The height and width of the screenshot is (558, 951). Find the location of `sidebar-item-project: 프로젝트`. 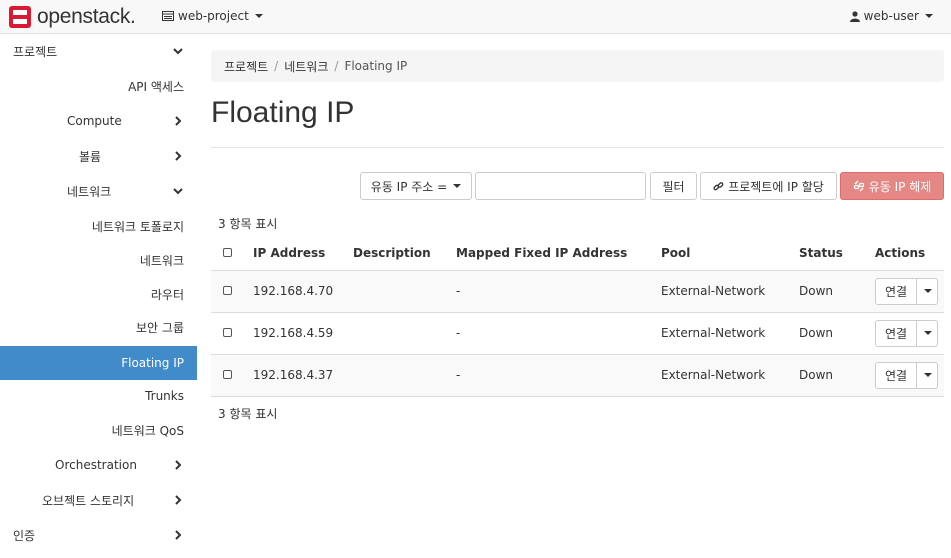

sidebar-item-project: 프로젝트 is located at coordinates (98, 51).